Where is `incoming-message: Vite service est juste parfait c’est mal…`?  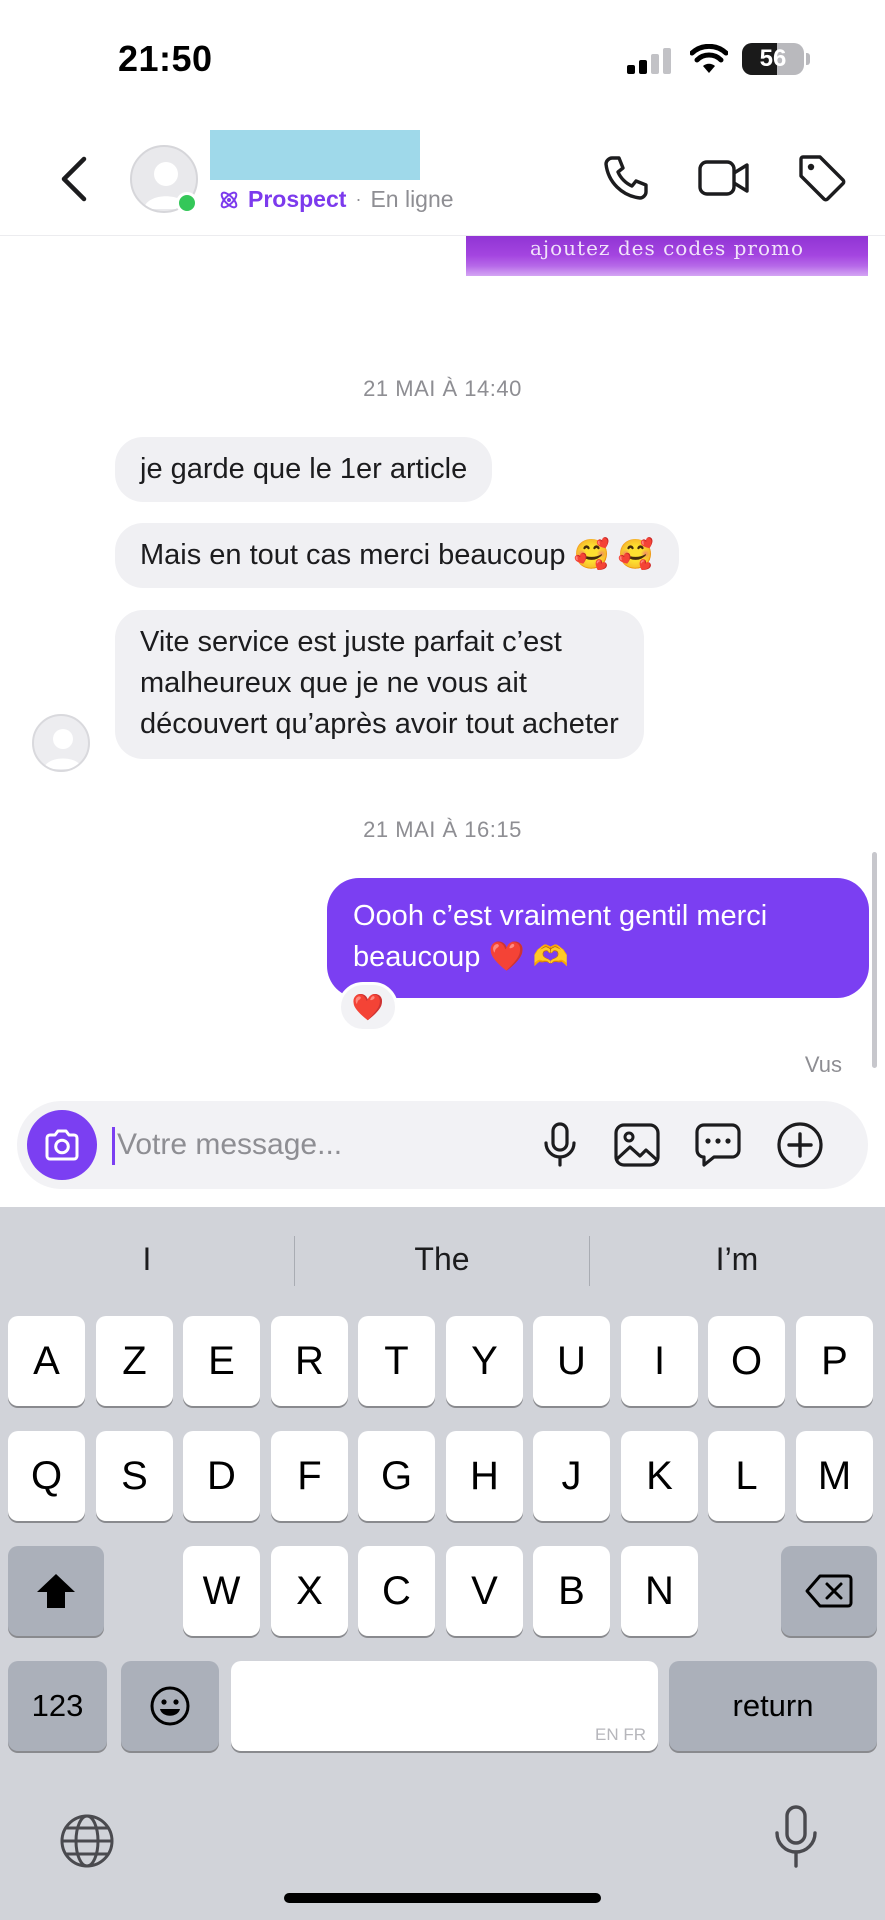 incoming-message: Vite service est juste parfait c’est mal… is located at coordinates (379, 684).